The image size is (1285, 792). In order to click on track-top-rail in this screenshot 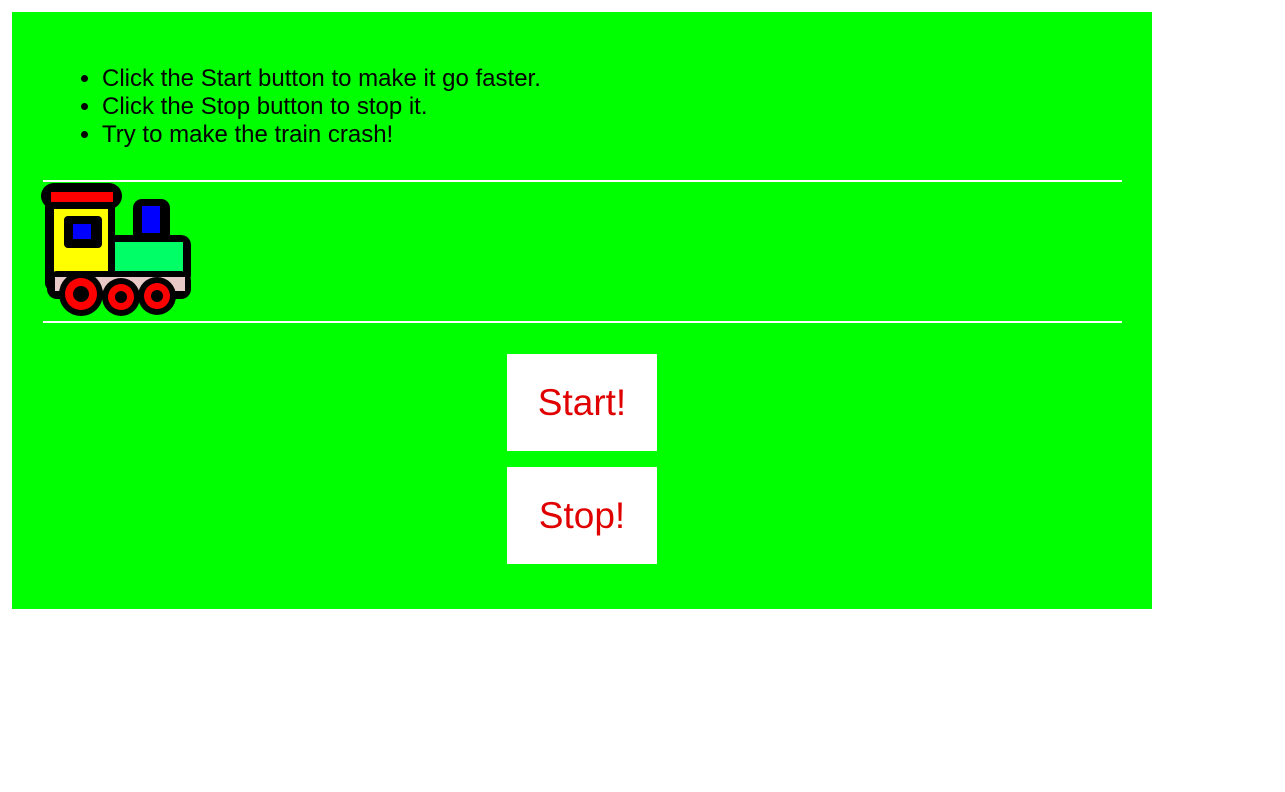, I will do `click(582, 181)`.